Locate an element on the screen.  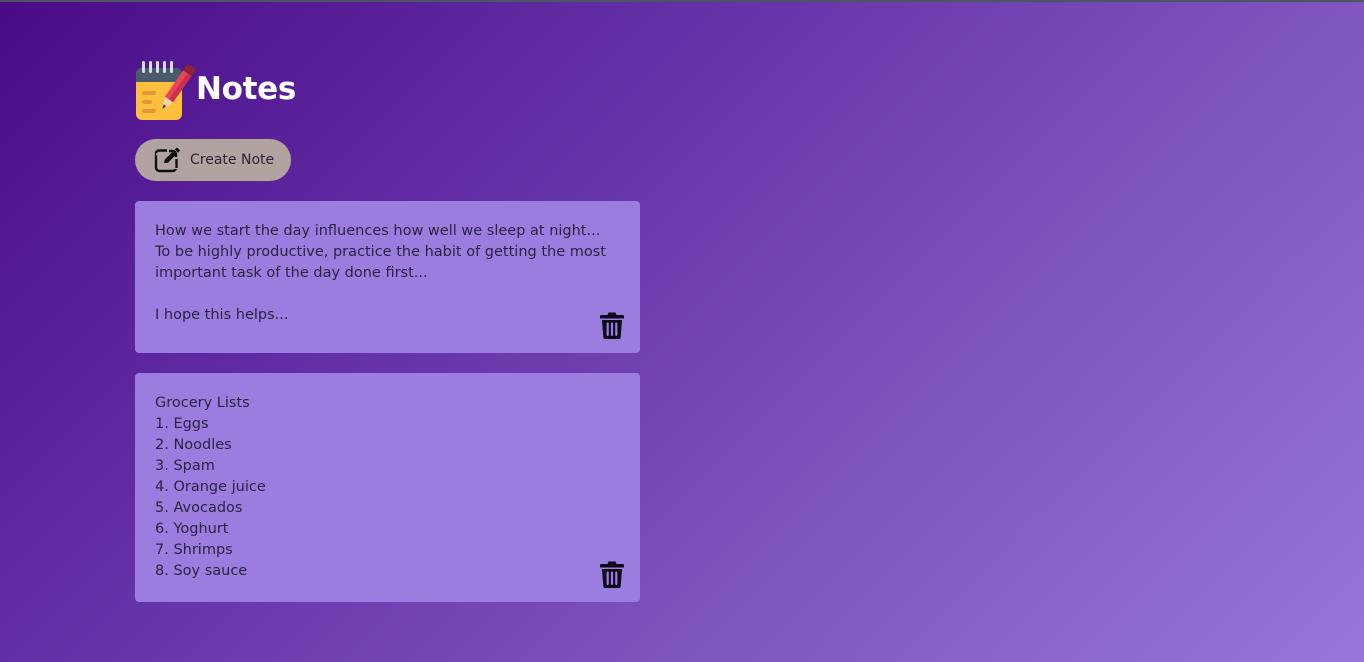
create-note-label: Create Note is located at coordinates (232, 160).